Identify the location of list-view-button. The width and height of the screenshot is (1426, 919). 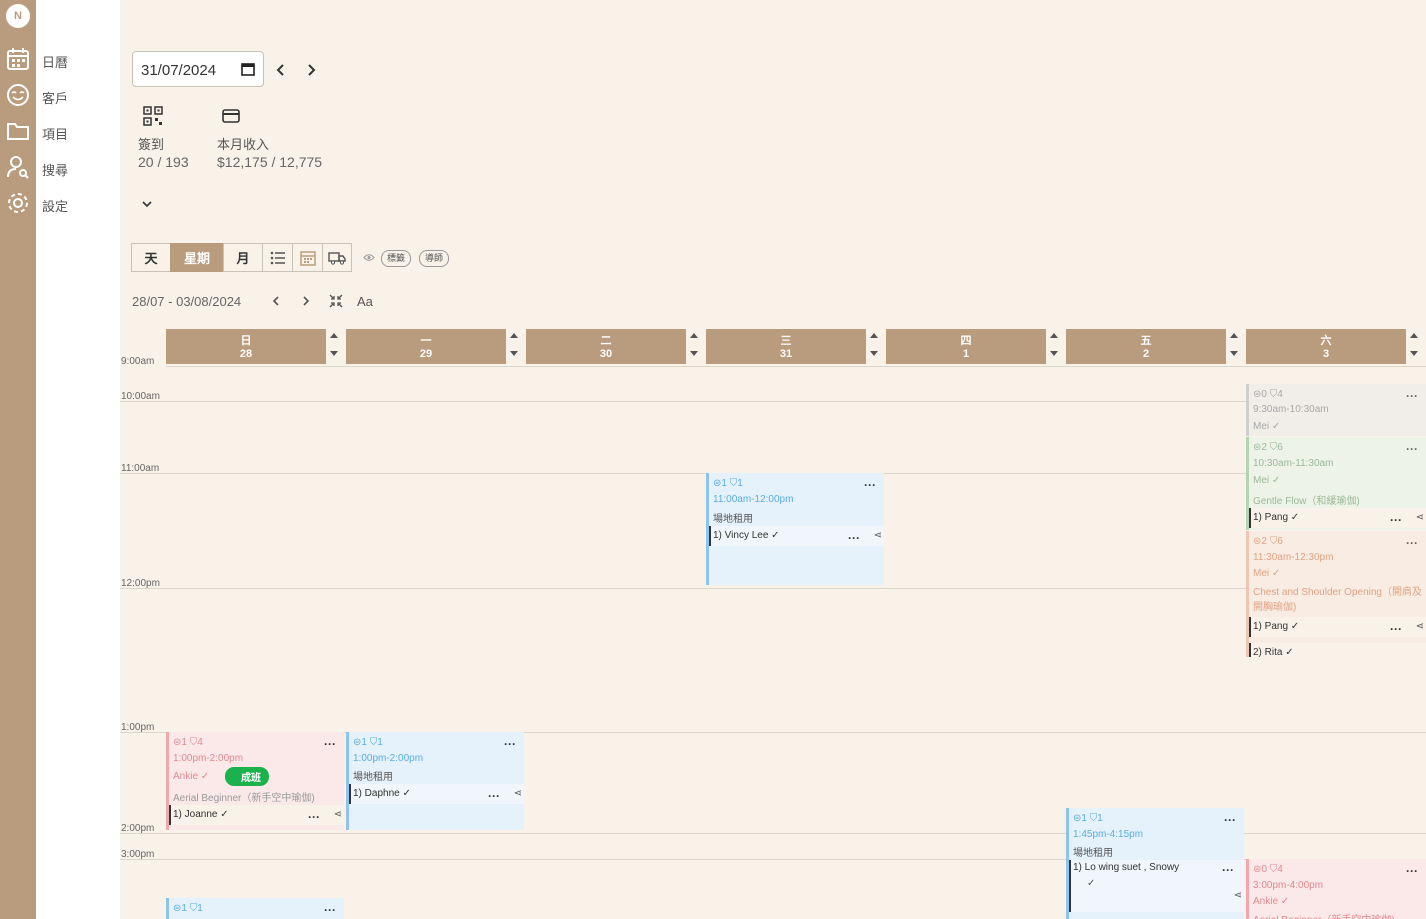
(277, 257).